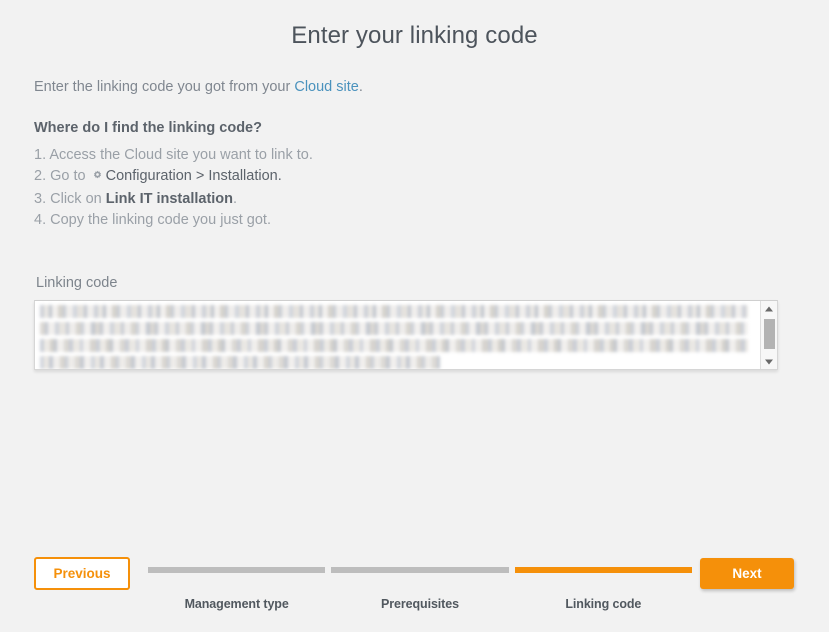 Image resolution: width=829 pixels, height=632 pixels. What do you see at coordinates (60, 176) in the screenshot?
I see `step-2-prefix: 2. Go to` at bounding box center [60, 176].